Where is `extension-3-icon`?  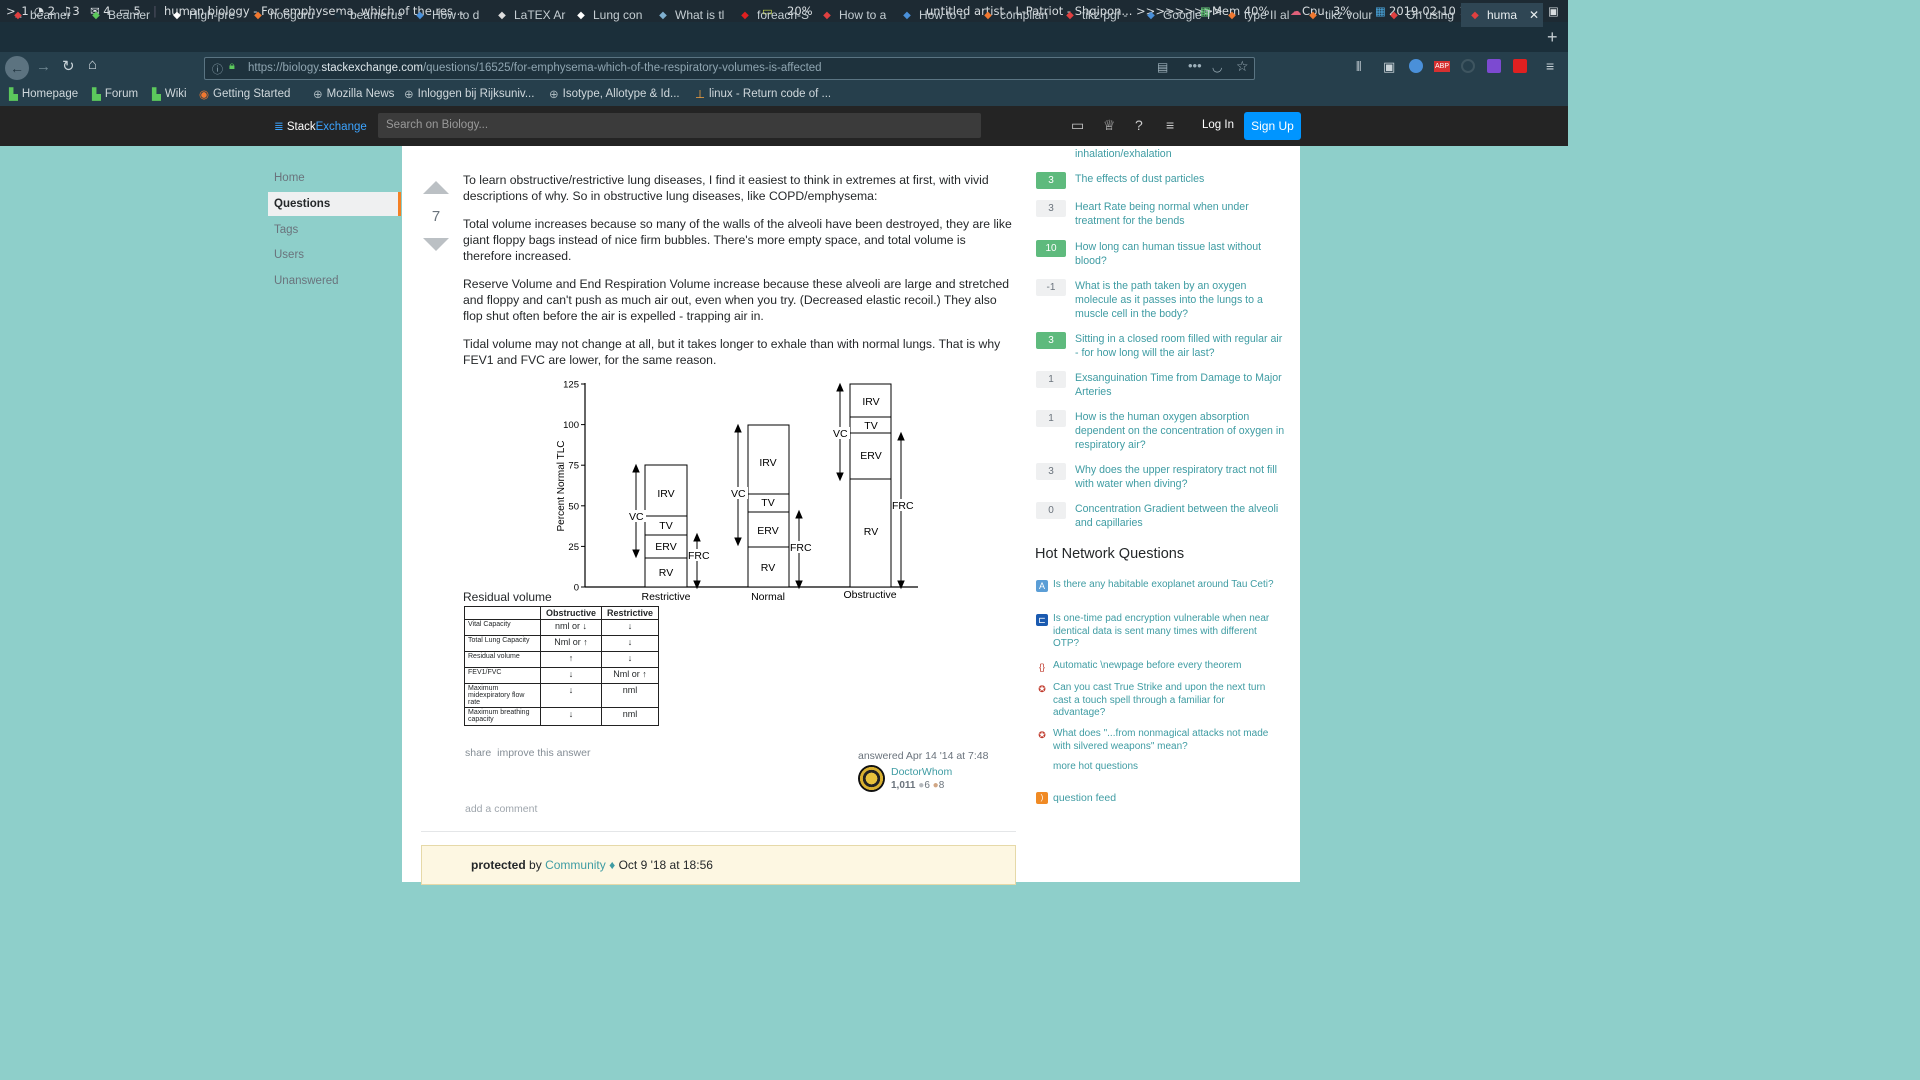
extension-3-icon is located at coordinates (1494, 66).